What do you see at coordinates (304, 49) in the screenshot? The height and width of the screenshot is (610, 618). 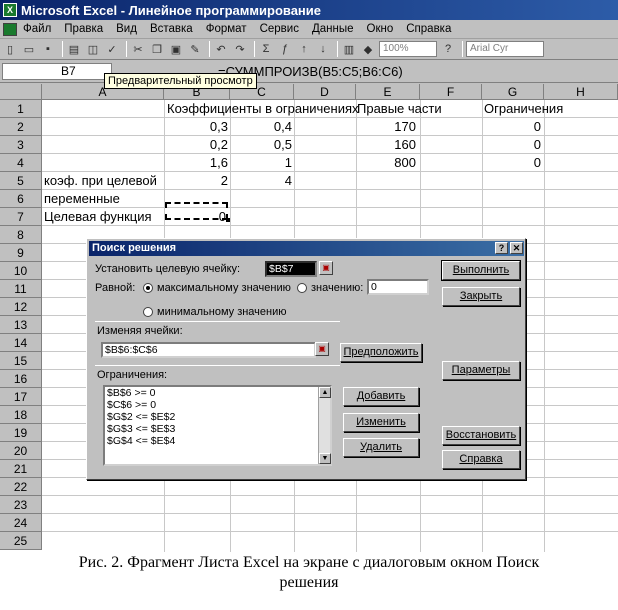 I see `sort-asc-icon: ↑` at bounding box center [304, 49].